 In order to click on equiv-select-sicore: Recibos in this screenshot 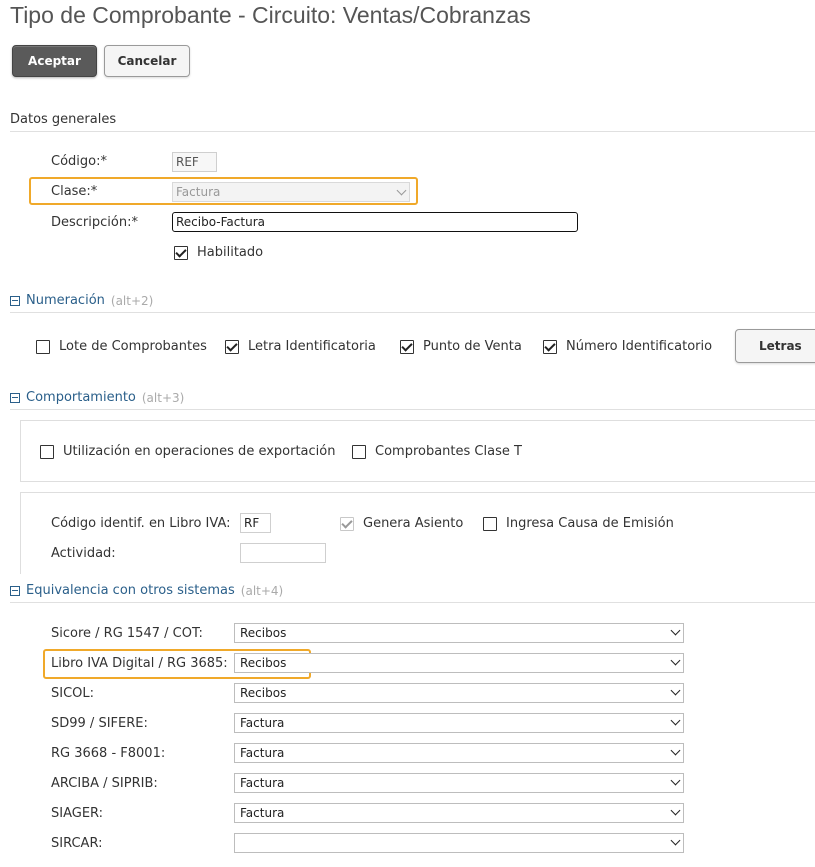, I will do `click(459, 633)`.